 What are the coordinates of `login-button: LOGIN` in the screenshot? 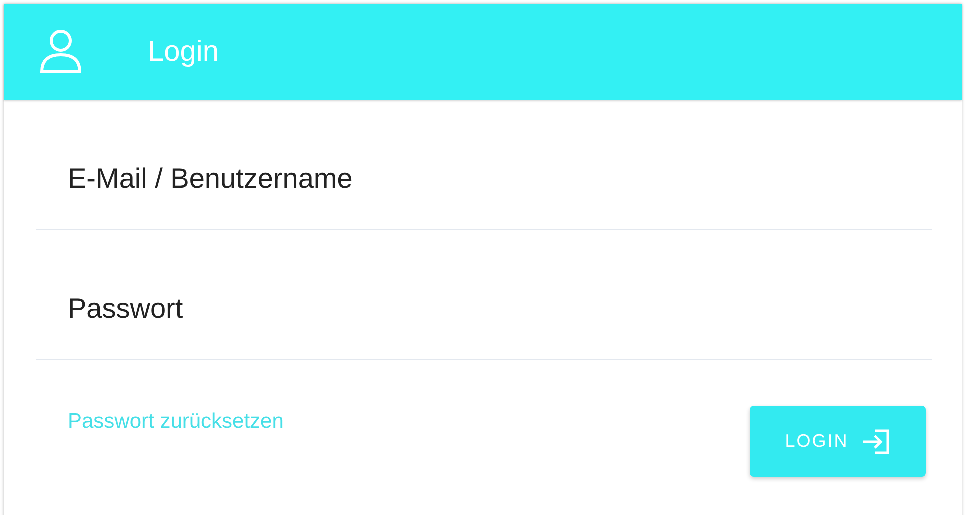 It's located at (838, 441).